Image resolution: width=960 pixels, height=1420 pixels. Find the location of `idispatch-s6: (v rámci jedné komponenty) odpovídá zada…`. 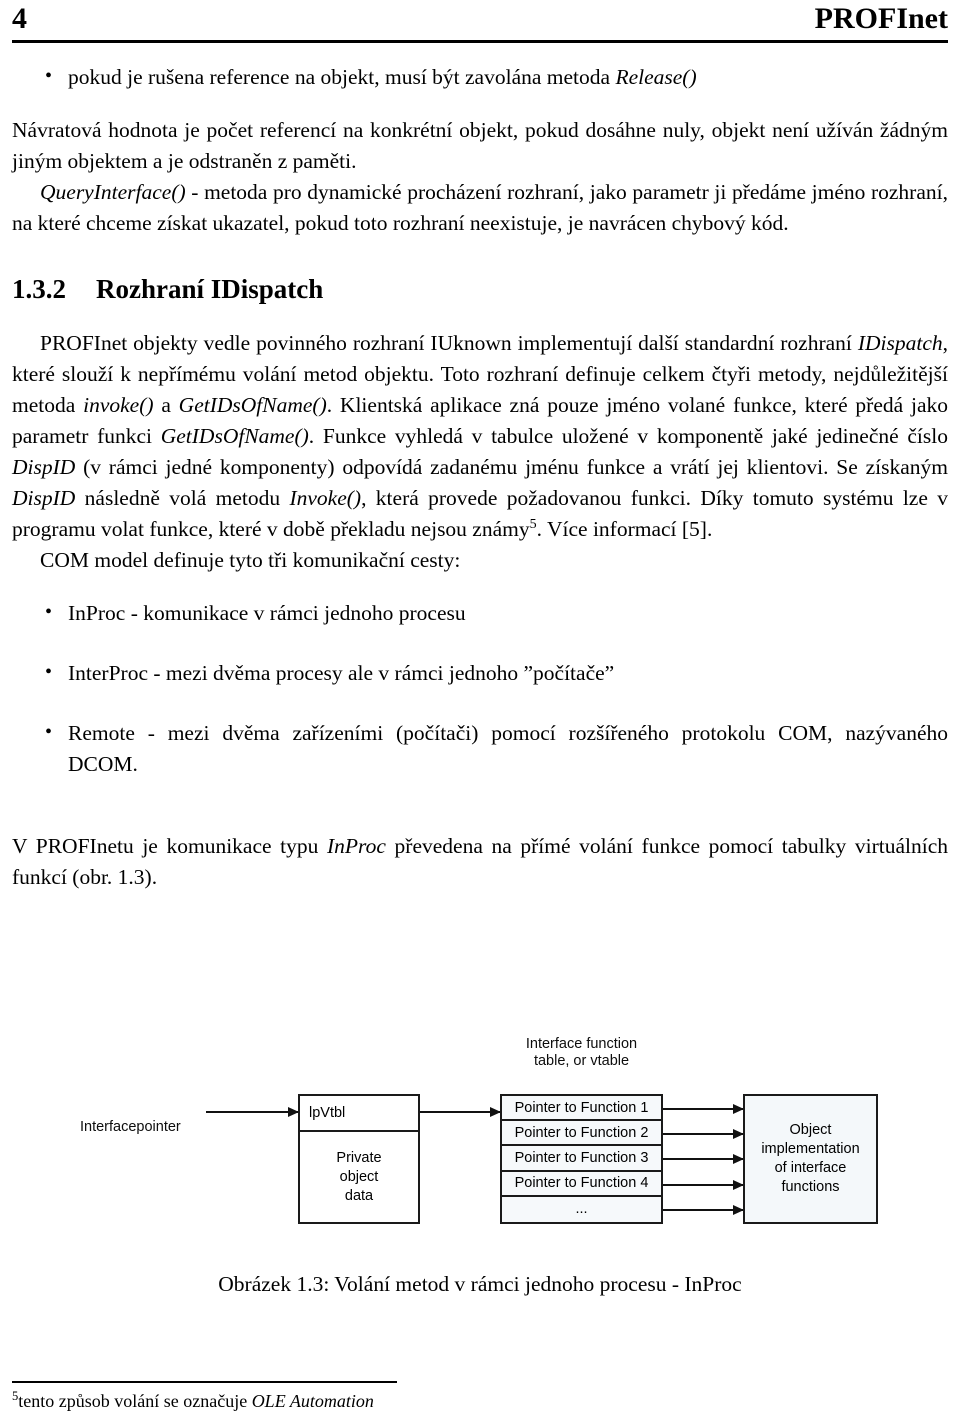

idispatch-s6: (v rámci jedné komponenty) odpovídá zada… is located at coordinates (511, 467).